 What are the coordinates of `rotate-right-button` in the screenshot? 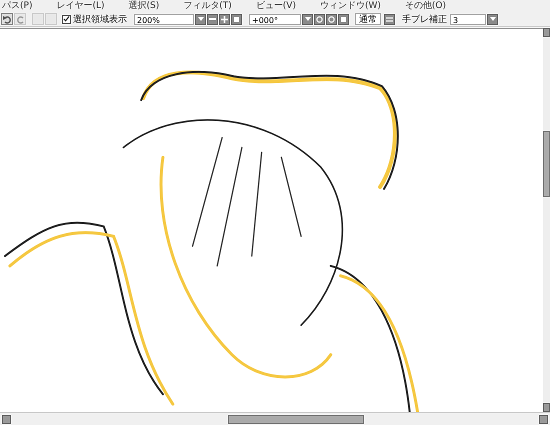 It's located at (331, 19).